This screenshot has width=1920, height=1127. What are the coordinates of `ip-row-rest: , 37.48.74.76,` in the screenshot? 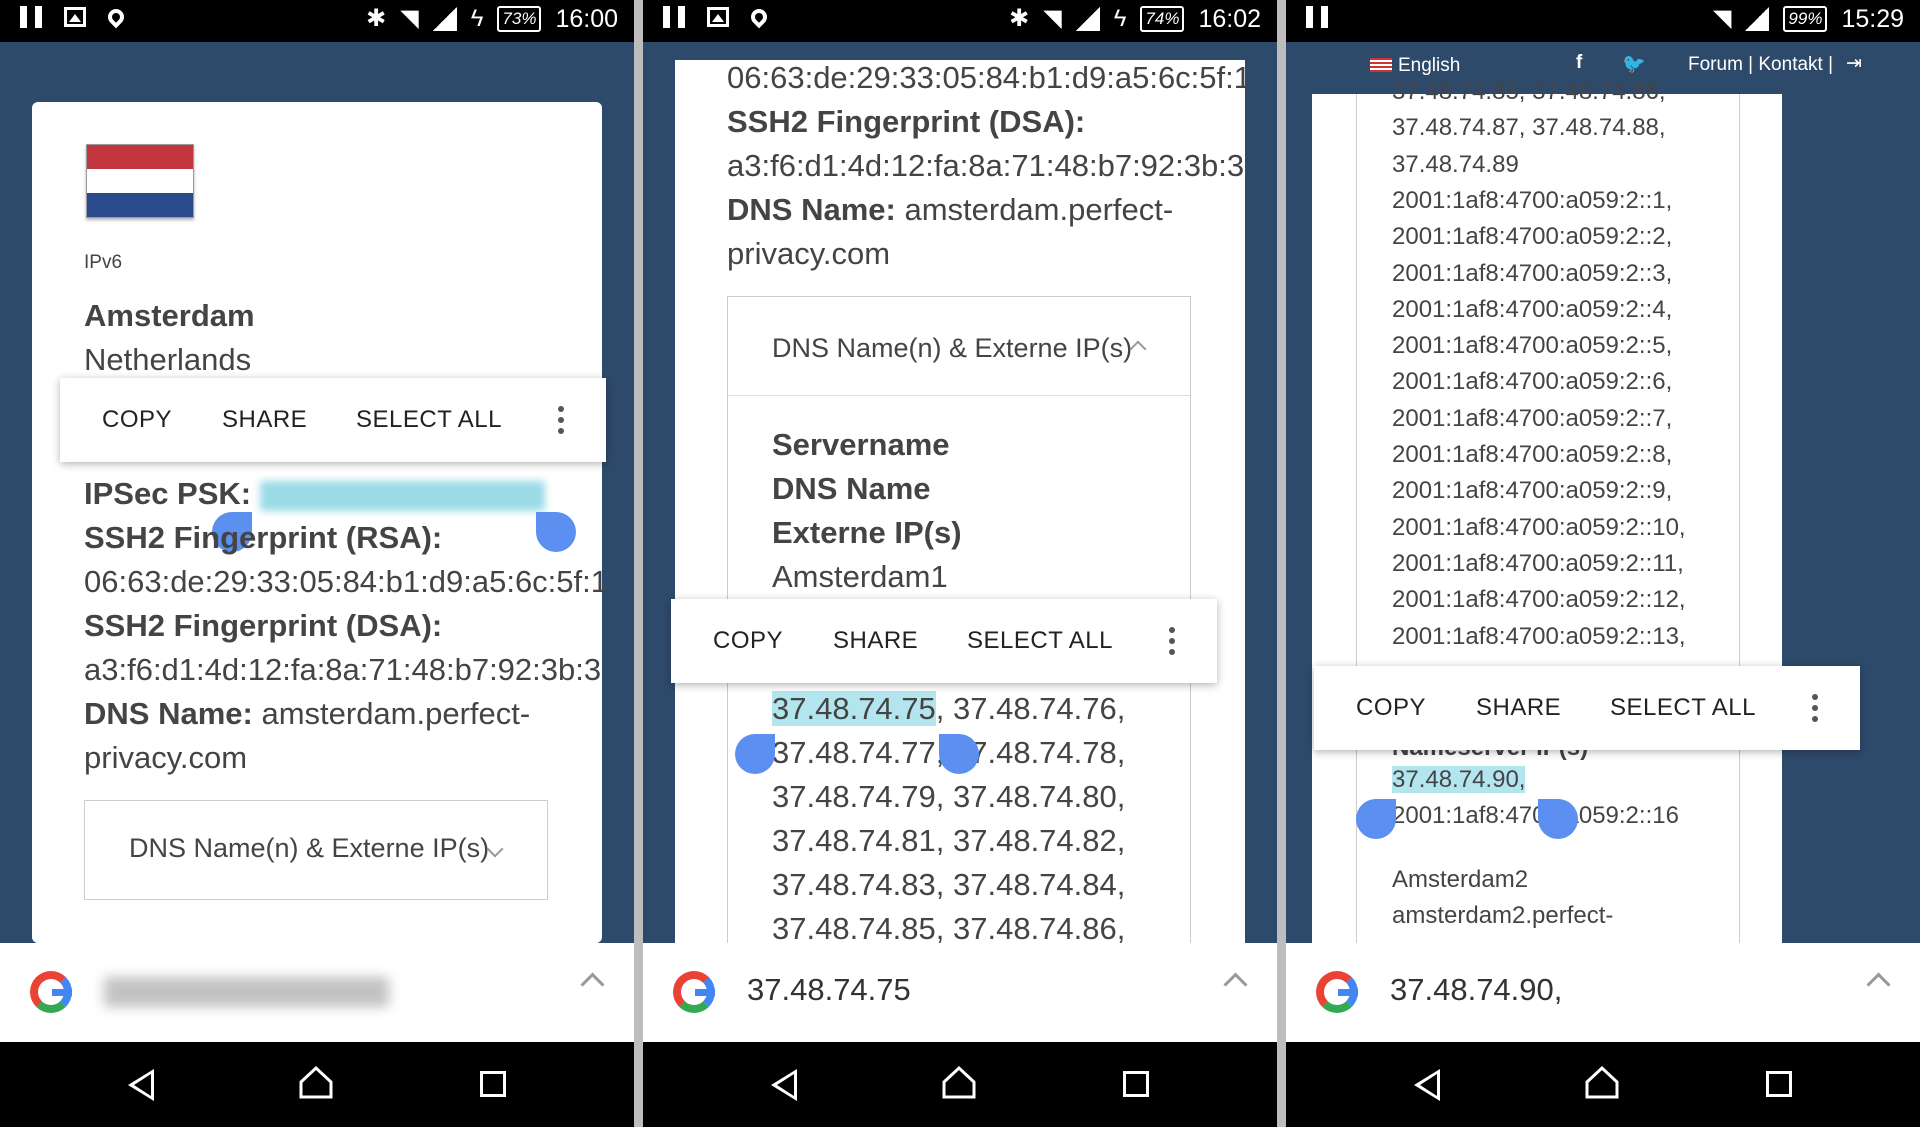 It's located at (1030, 708).